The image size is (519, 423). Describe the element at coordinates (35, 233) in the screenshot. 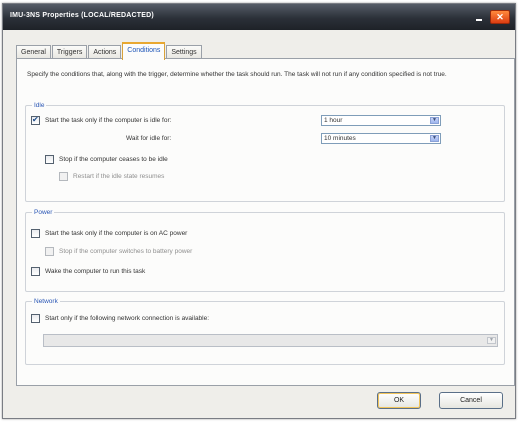

I see `ac-power-checkbox` at that location.